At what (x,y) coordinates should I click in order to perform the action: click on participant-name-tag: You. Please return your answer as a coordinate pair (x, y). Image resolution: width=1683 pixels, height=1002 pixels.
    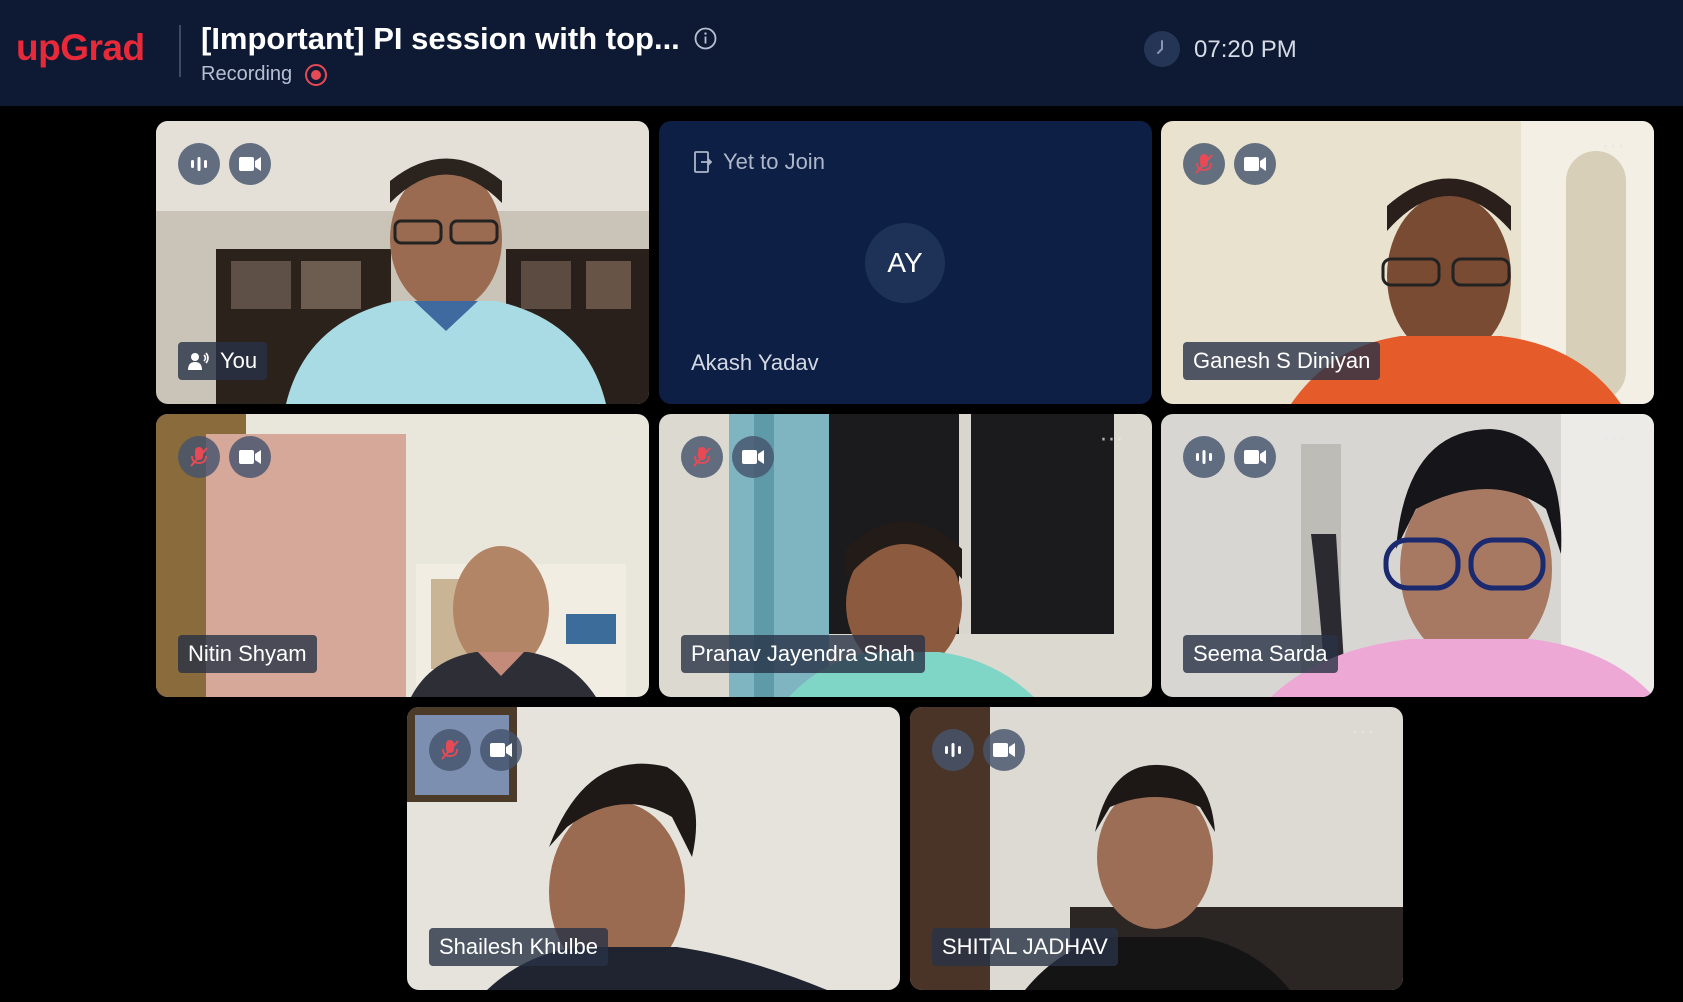
    Looking at the image, I should click on (223, 361).